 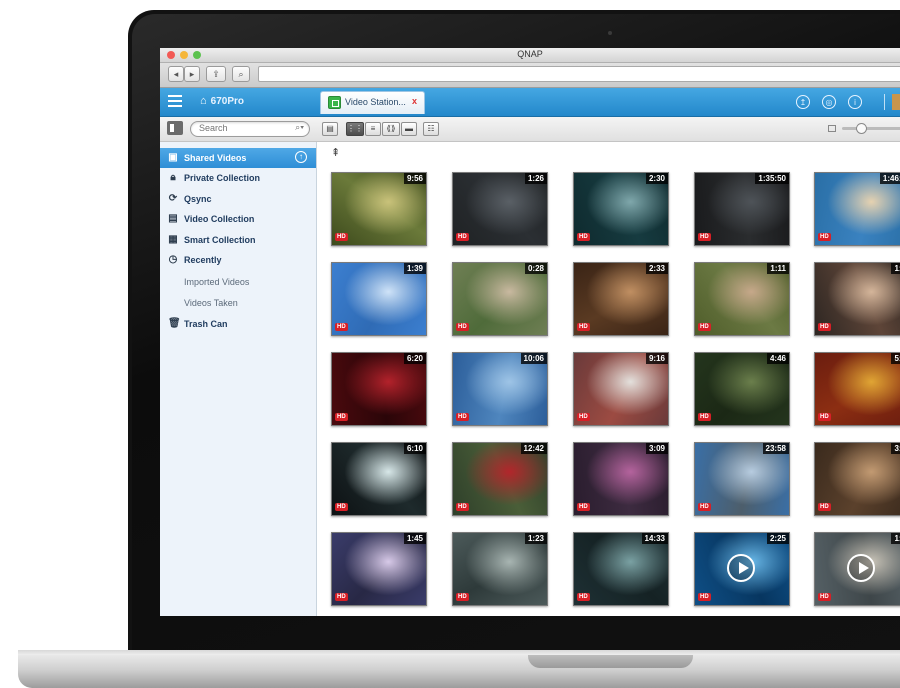 What do you see at coordinates (895, 448) in the screenshot?
I see `video-duration: 3:2` at bounding box center [895, 448].